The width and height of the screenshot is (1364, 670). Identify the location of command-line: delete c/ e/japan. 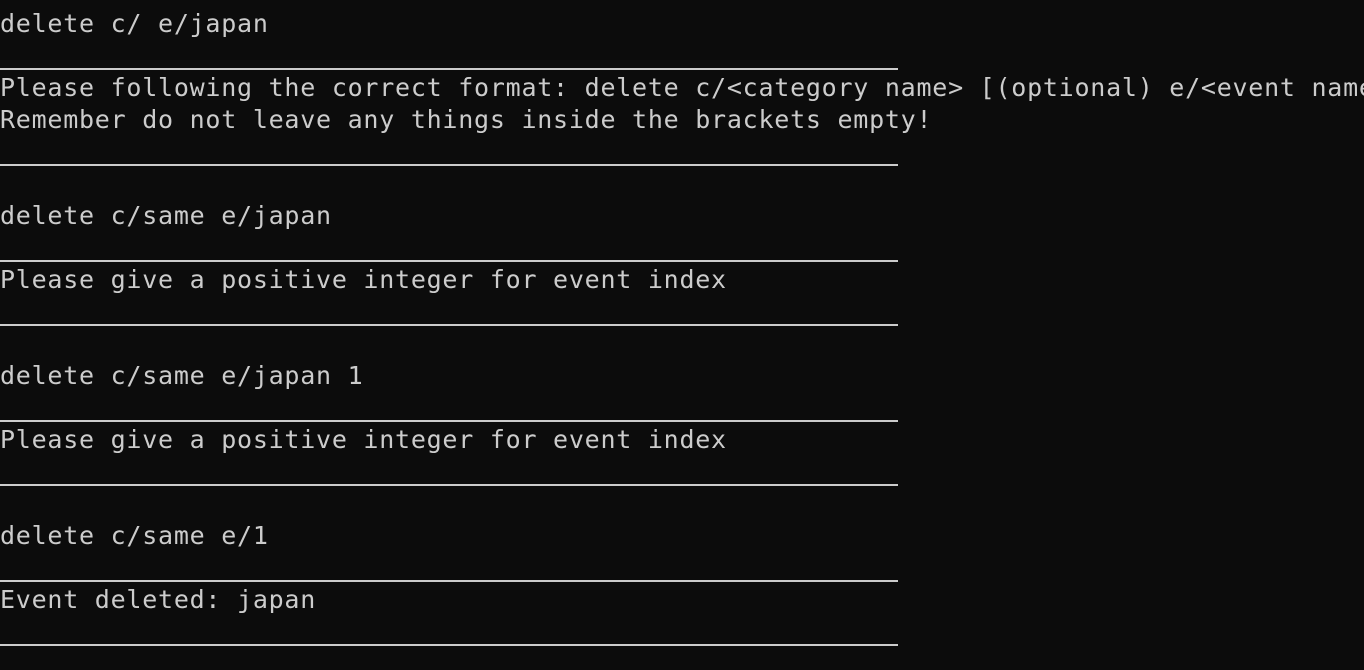
(134, 23).